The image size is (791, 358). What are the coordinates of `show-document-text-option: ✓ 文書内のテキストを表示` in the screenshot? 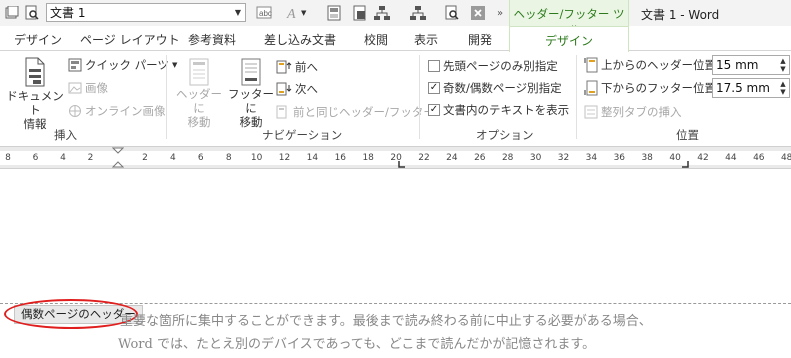 It's located at (498, 110).